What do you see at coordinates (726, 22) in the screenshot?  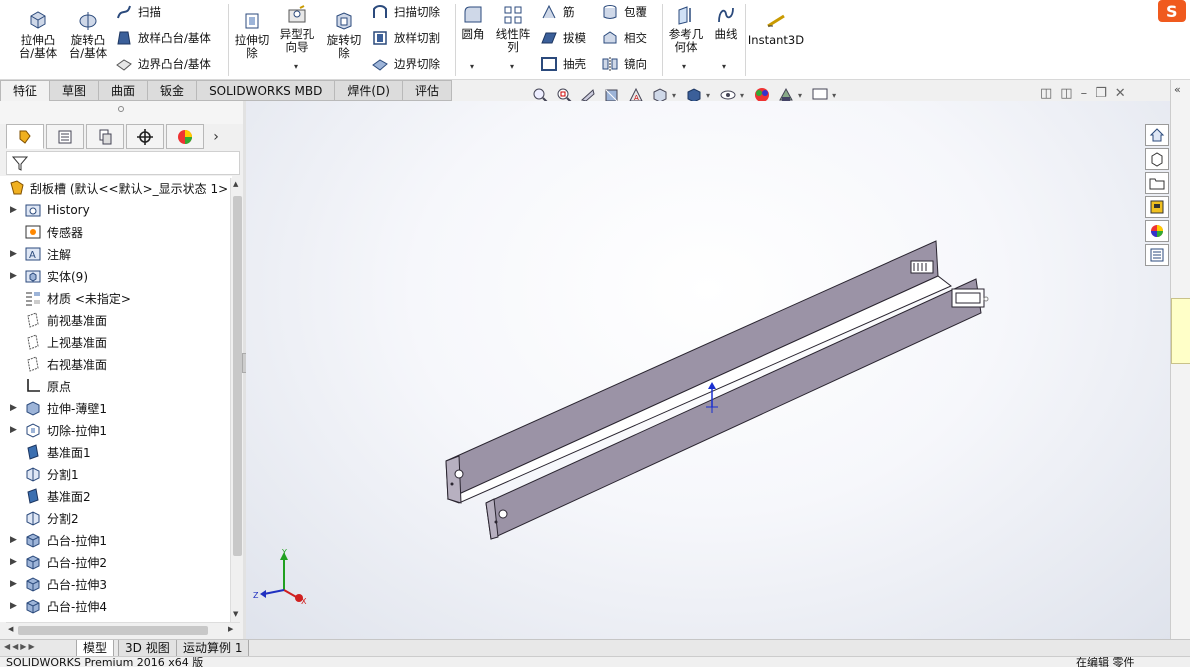 I see `curves-button: 曲线` at bounding box center [726, 22].